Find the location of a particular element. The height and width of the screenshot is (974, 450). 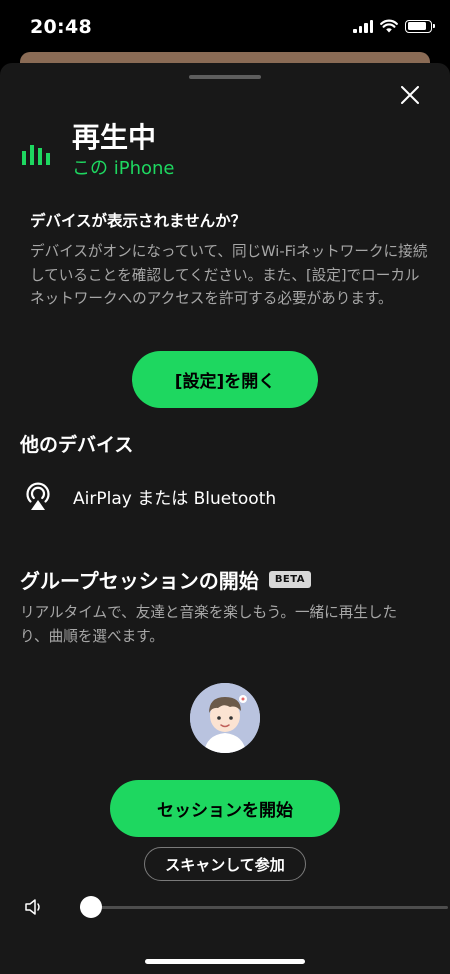

volume-control is located at coordinates (236, 907).